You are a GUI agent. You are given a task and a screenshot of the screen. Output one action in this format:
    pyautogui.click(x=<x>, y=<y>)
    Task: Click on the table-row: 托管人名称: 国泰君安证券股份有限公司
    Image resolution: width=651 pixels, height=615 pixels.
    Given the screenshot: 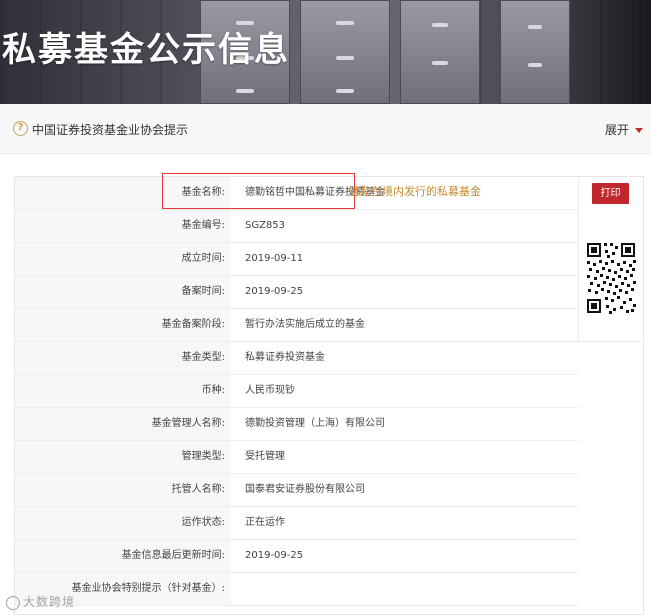 What is the action you would take?
    pyautogui.click(x=296, y=490)
    